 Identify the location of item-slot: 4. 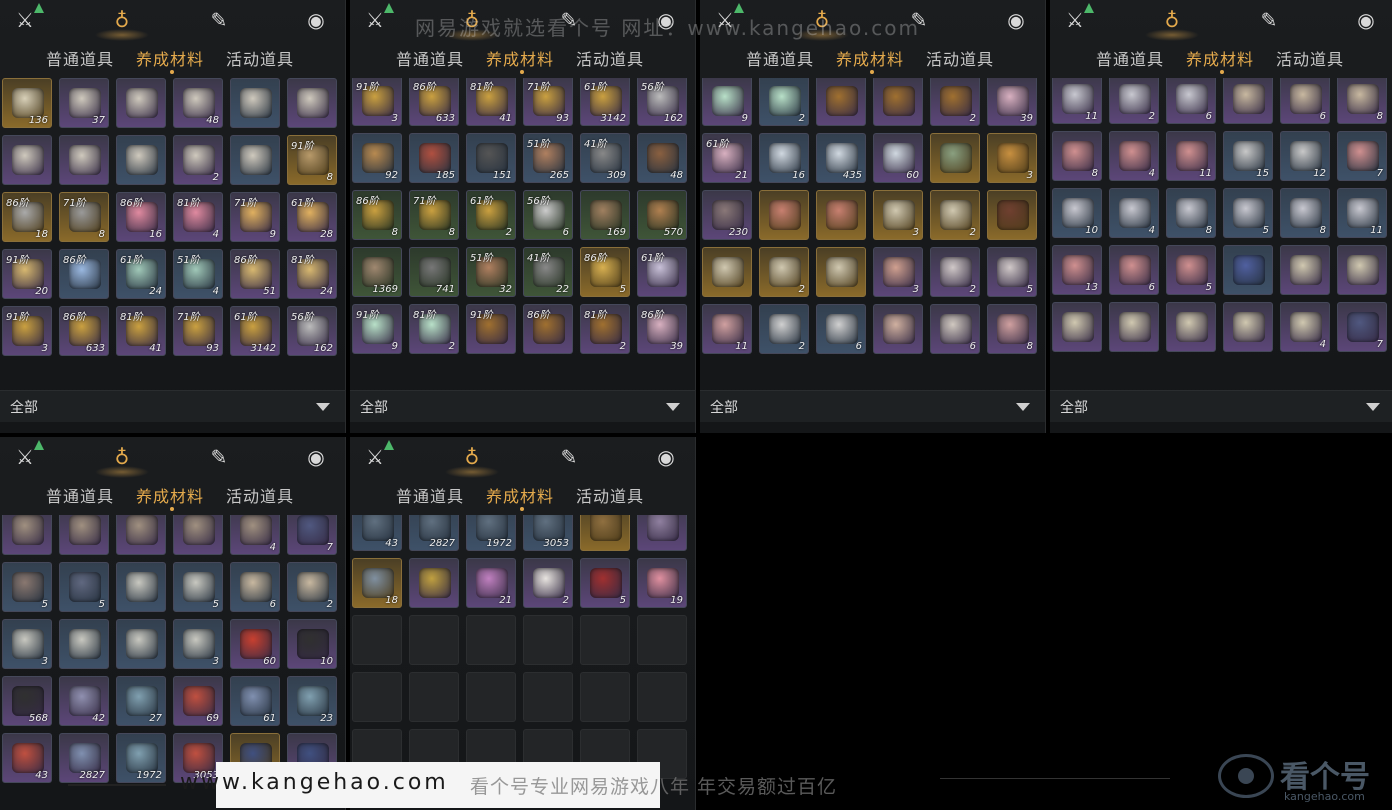
(1134, 213).